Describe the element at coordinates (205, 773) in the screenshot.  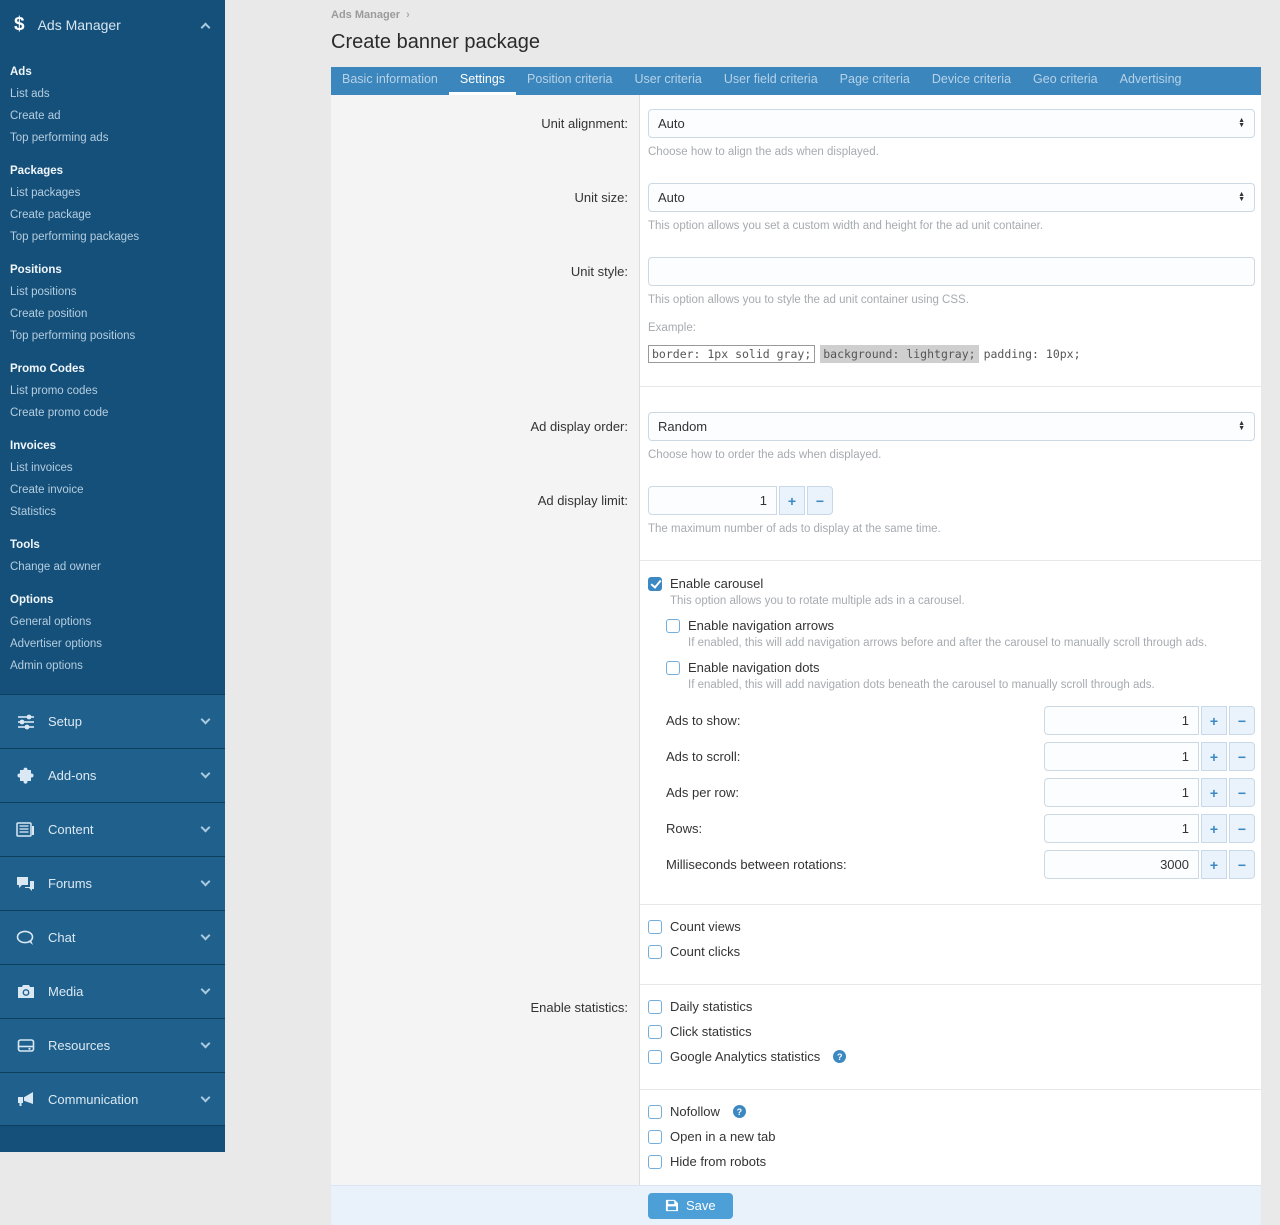
I see `chevron-down-icon` at that location.